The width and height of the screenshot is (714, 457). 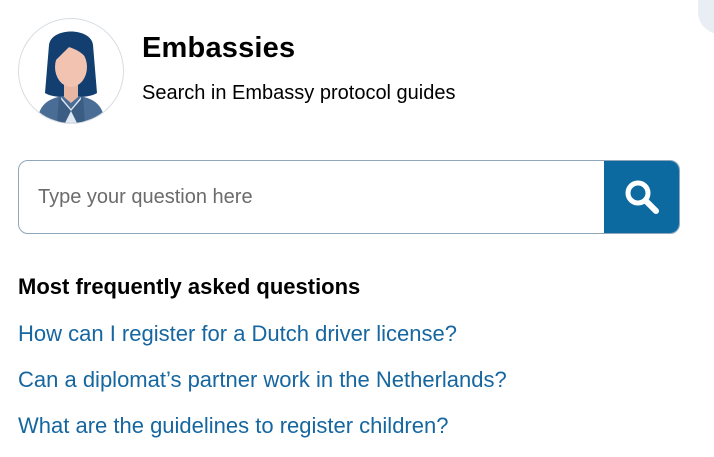 I want to click on search-input, so click(x=313, y=197).